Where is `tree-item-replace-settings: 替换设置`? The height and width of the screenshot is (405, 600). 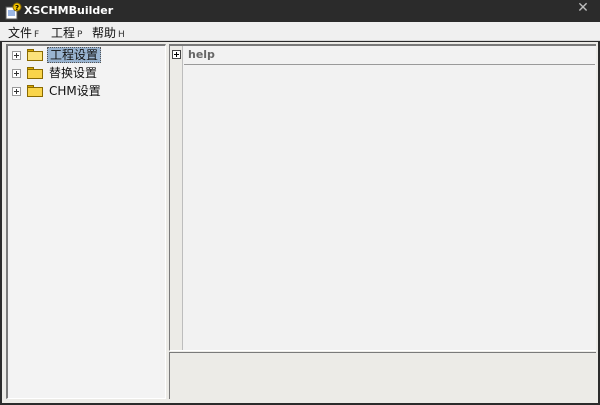 tree-item-replace-settings: 替换设置 is located at coordinates (85, 73).